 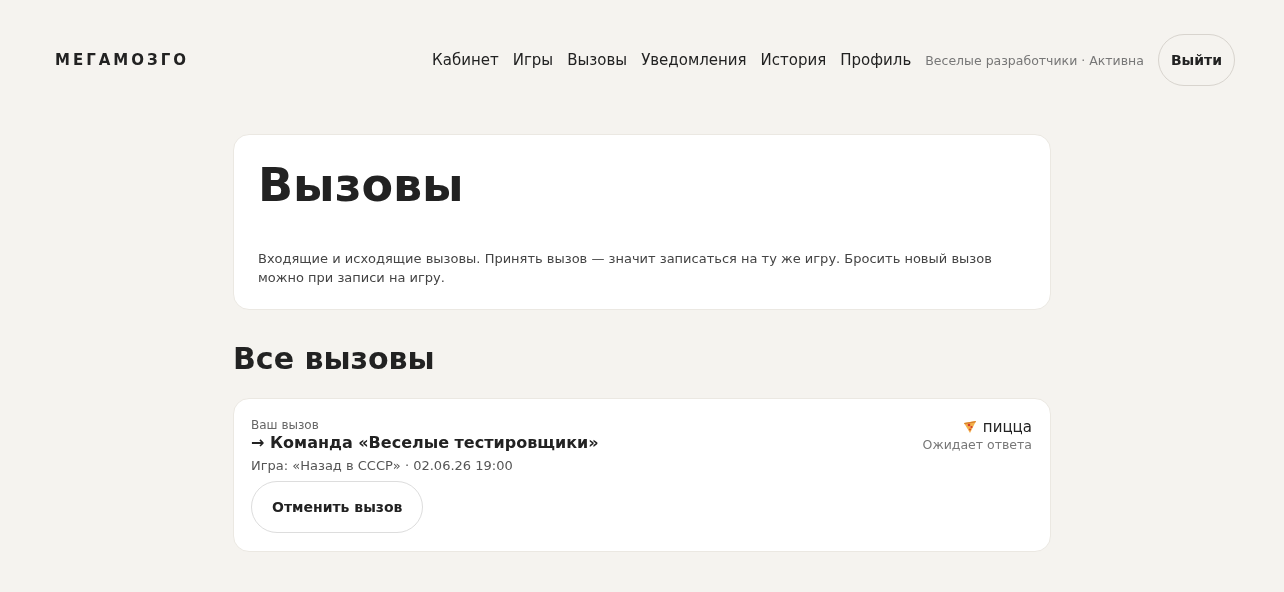 What do you see at coordinates (876, 60) in the screenshot?
I see `nav-link: Профиль` at bounding box center [876, 60].